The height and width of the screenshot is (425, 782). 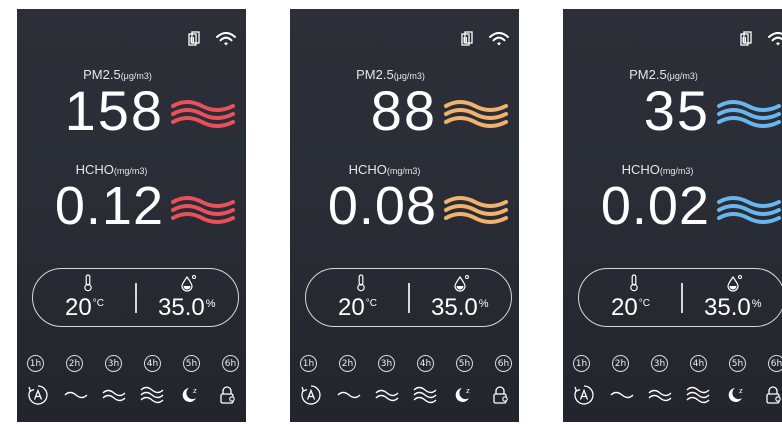 I want to click on hcho-value: 0.08, so click(x=382, y=206).